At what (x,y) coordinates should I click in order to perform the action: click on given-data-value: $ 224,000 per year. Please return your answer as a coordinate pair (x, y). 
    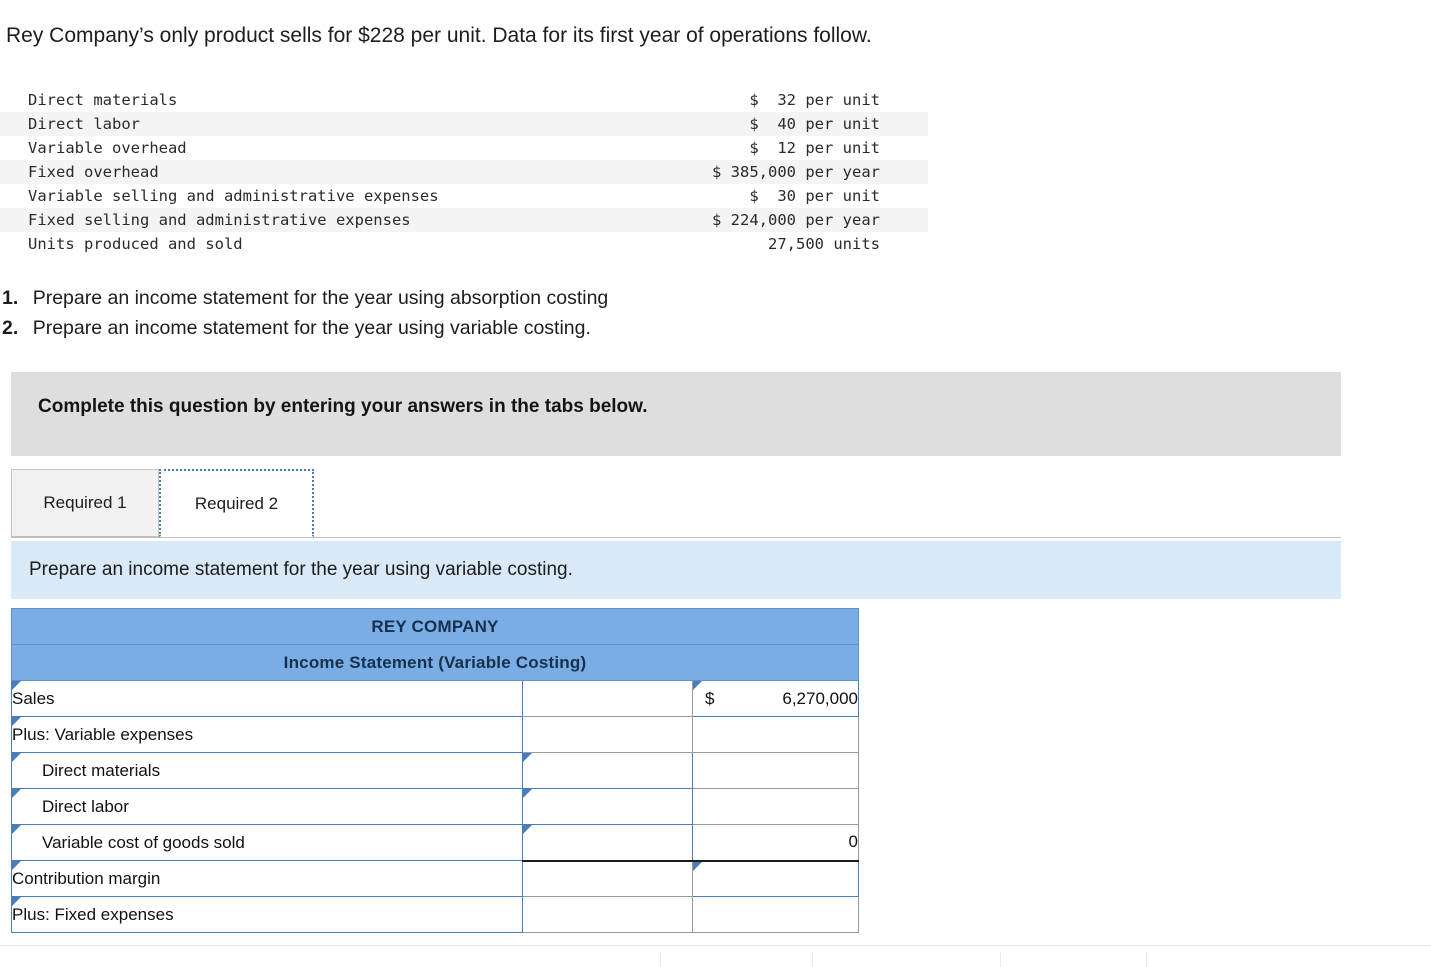
    Looking at the image, I should click on (796, 220).